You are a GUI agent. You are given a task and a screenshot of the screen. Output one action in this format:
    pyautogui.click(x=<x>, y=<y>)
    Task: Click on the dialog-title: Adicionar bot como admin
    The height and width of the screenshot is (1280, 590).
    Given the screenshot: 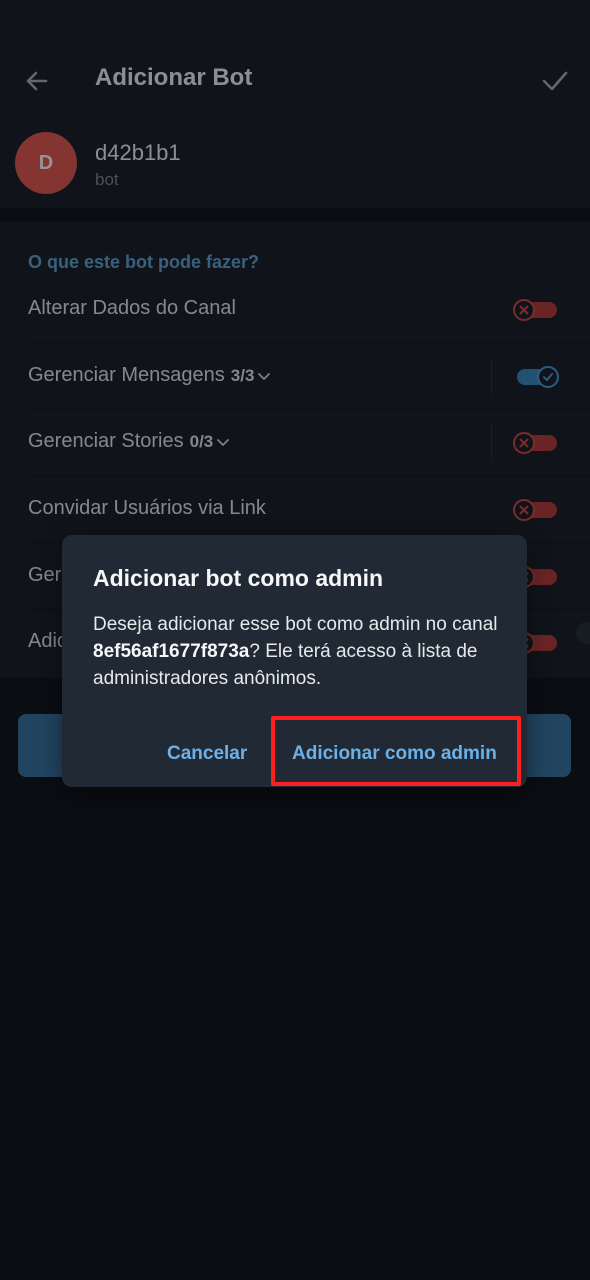 What is the action you would take?
    pyautogui.click(x=238, y=578)
    